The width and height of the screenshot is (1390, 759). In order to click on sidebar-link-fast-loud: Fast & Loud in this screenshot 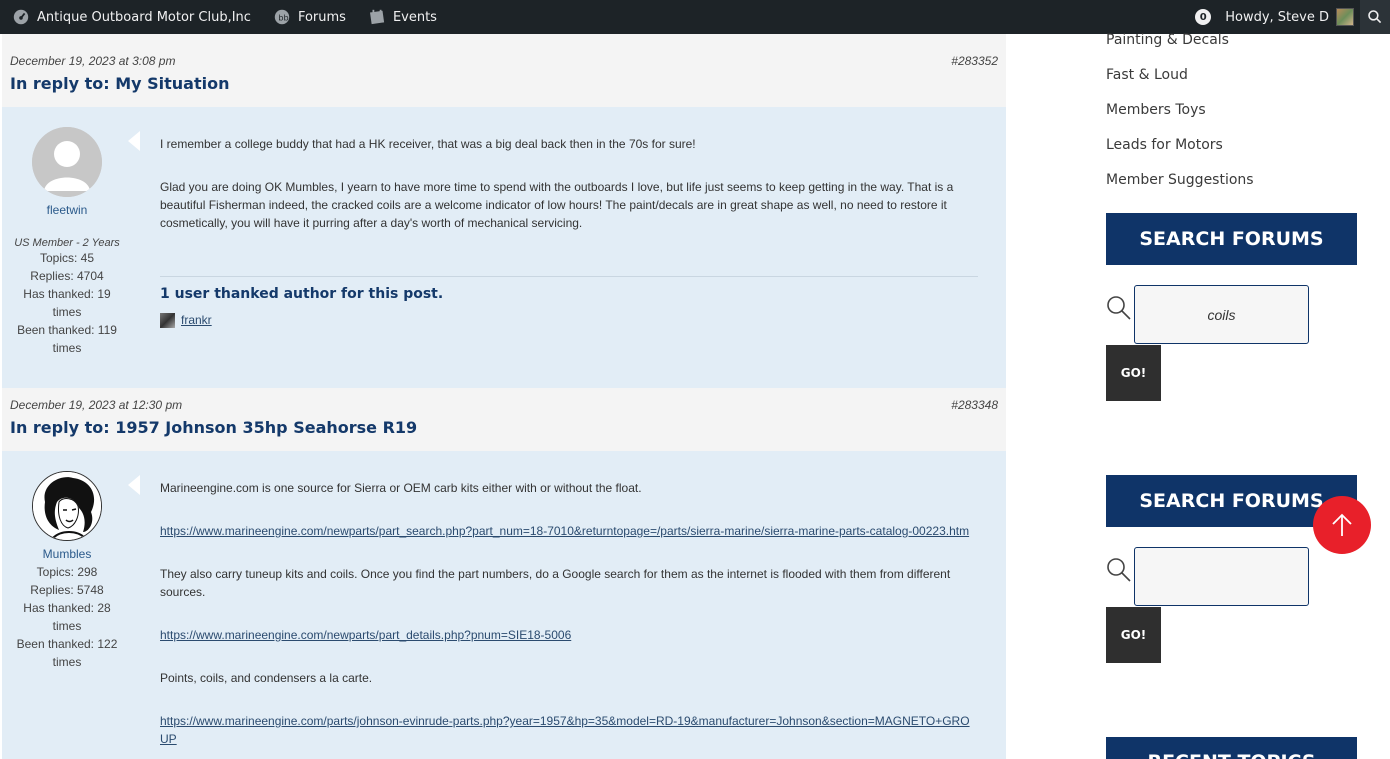, I will do `click(1236, 75)`.